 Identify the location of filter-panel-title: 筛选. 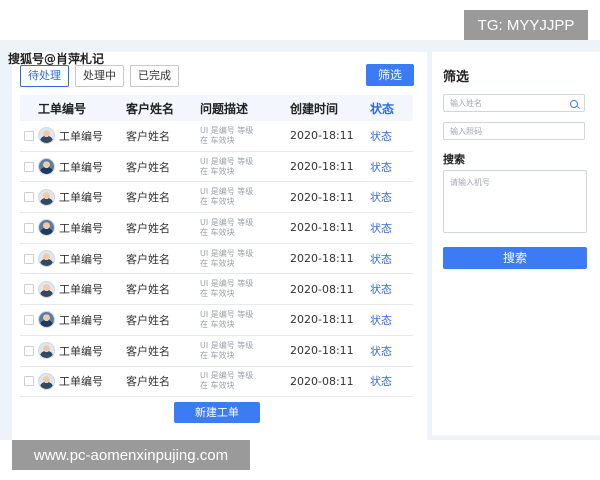
(456, 77).